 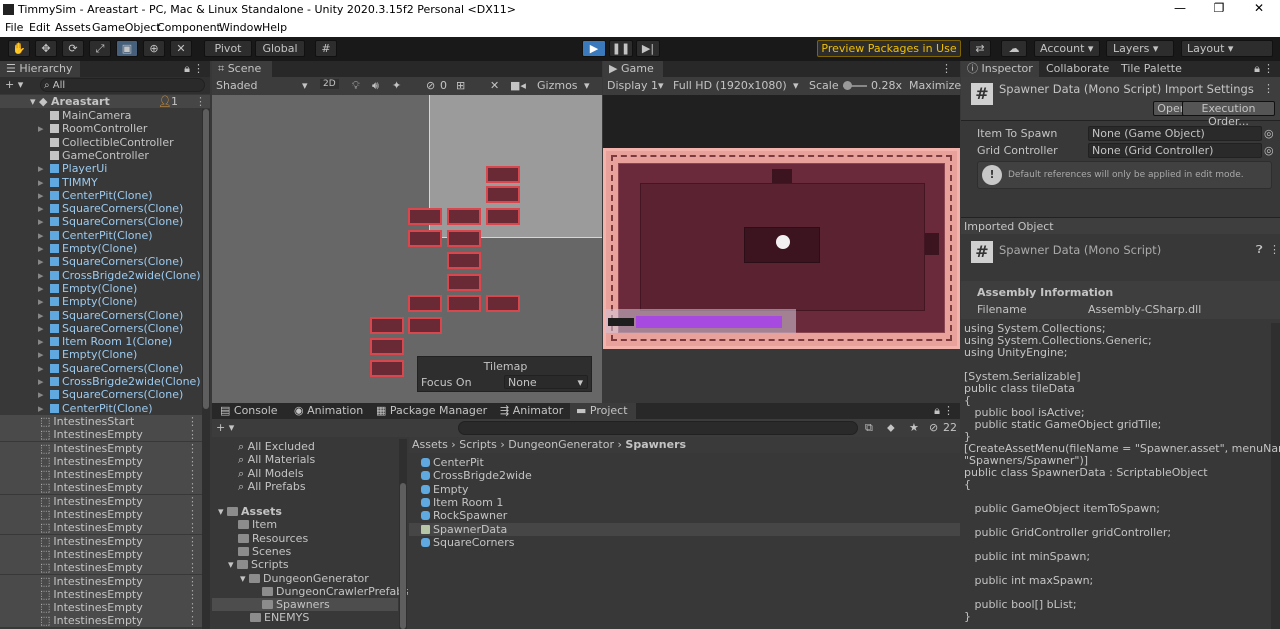 I want to click on tools-icon: ✕, so click(x=494, y=85).